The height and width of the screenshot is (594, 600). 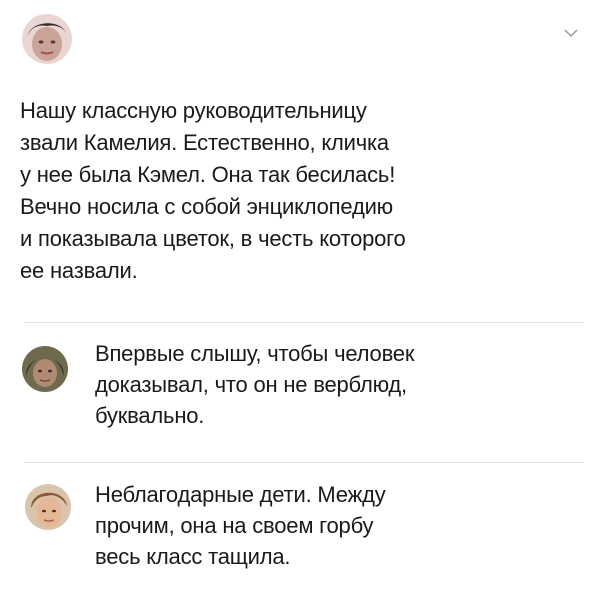 What do you see at coordinates (79, 270) in the screenshot?
I see `post-line: ее назвали.` at bounding box center [79, 270].